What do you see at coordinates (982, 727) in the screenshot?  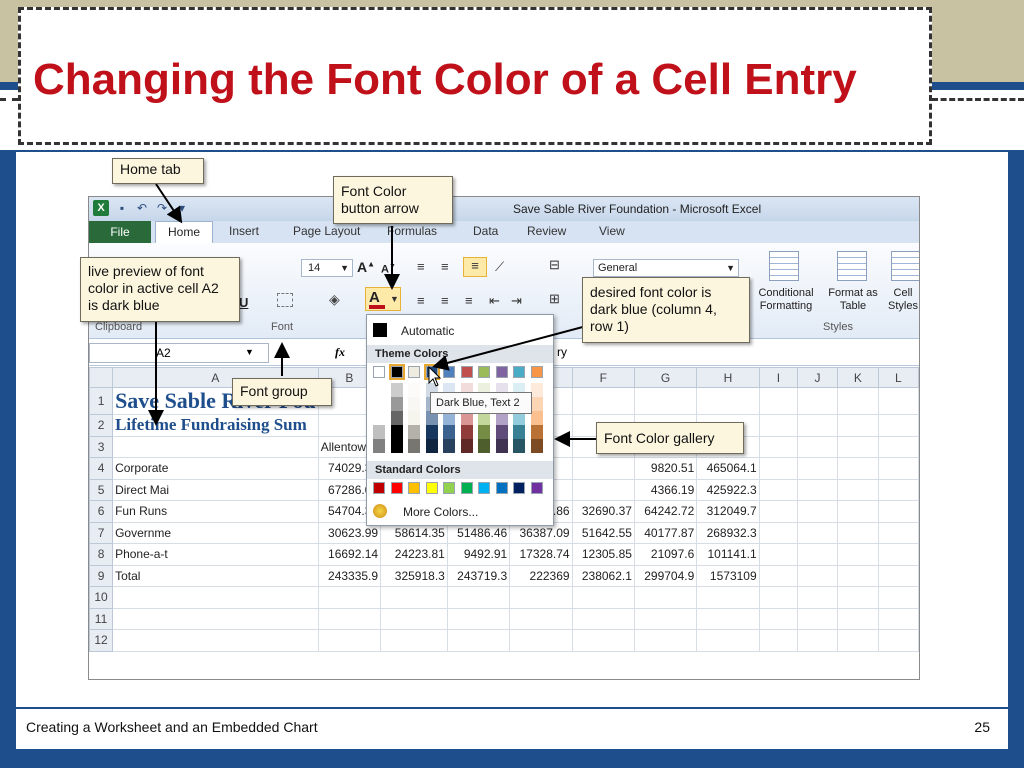 I see `page-number: 25` at bounding box center [982, 727].